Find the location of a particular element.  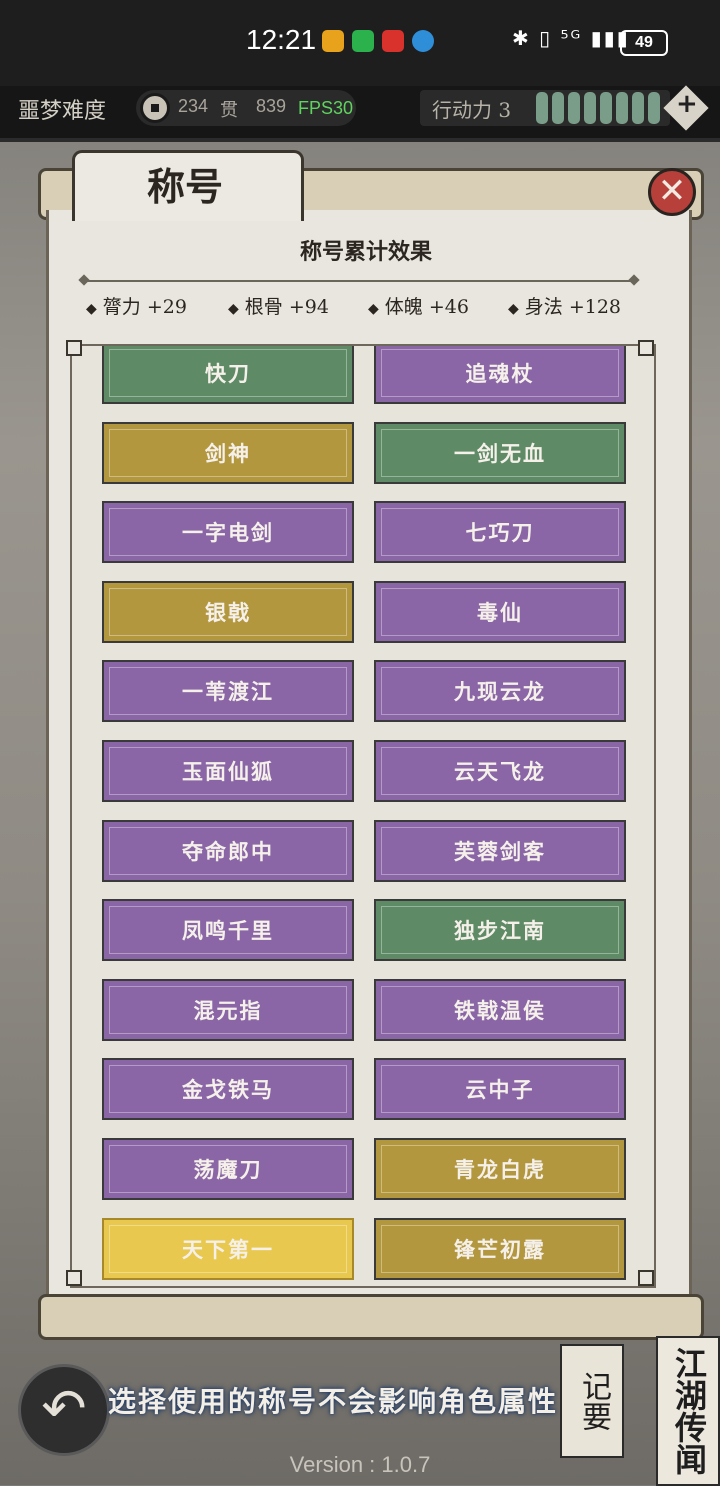

stat-label: 膂力 +29 is located at coordinates (144, 307).